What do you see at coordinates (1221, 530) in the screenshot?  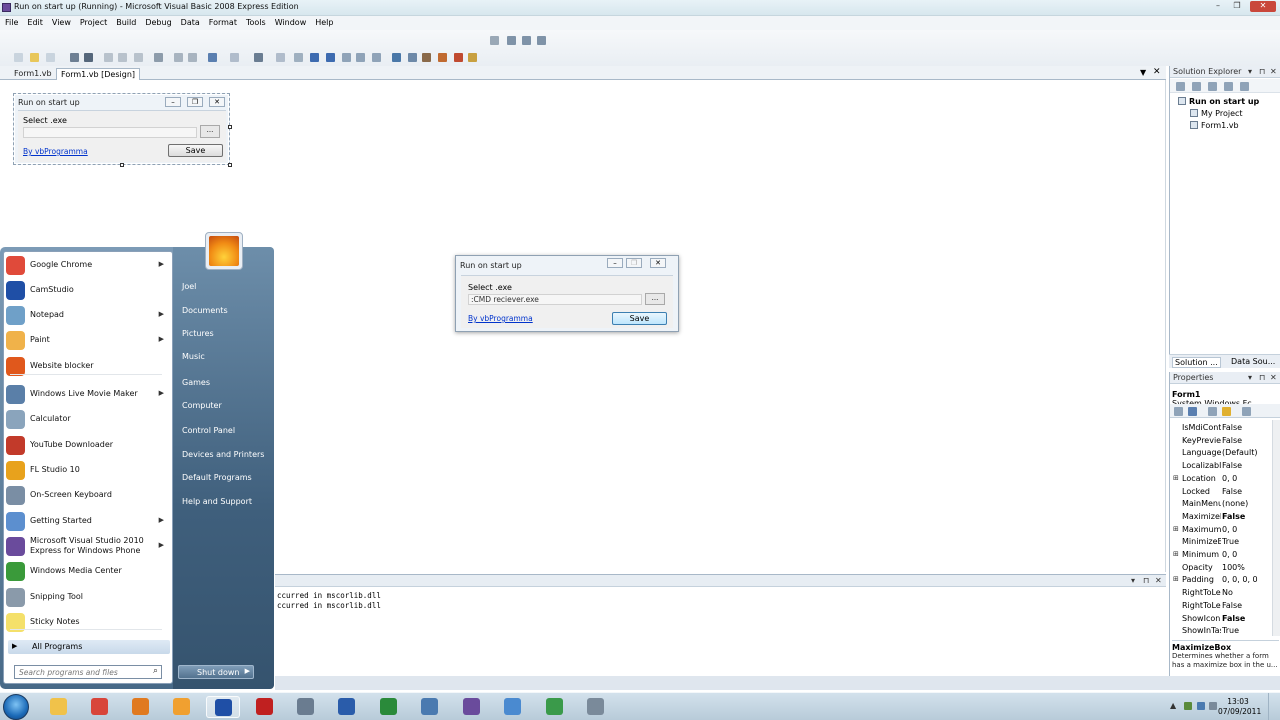 I see `property-row: ⊞ Maximum 0, 0` at bounding box center [1221, 530].